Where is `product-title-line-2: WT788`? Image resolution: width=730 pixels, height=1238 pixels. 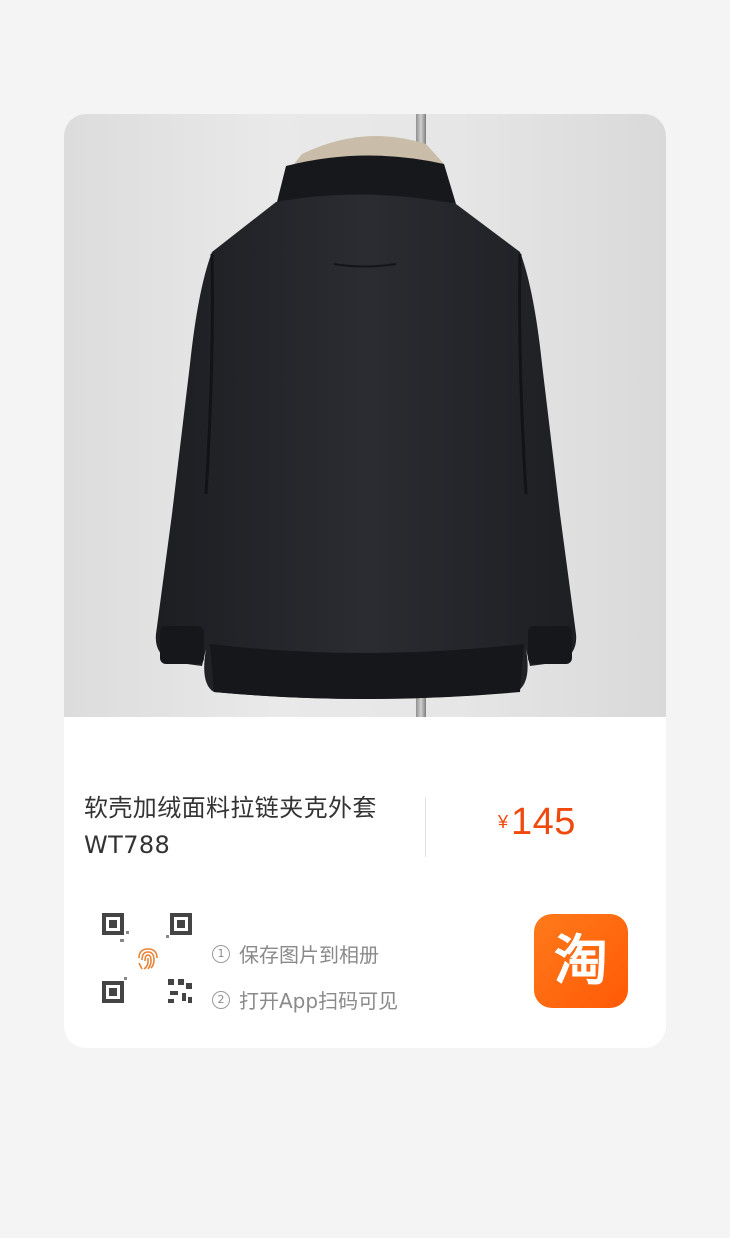
product-title-line-2: WT788 is located at coordinates (127, 845).